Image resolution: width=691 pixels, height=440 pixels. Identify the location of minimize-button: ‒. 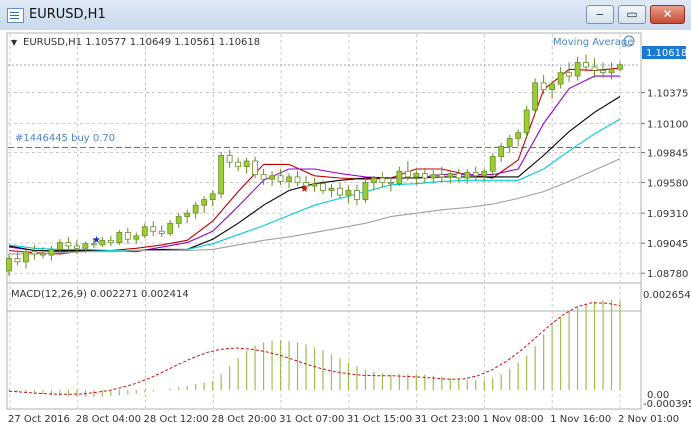
(600, 14).